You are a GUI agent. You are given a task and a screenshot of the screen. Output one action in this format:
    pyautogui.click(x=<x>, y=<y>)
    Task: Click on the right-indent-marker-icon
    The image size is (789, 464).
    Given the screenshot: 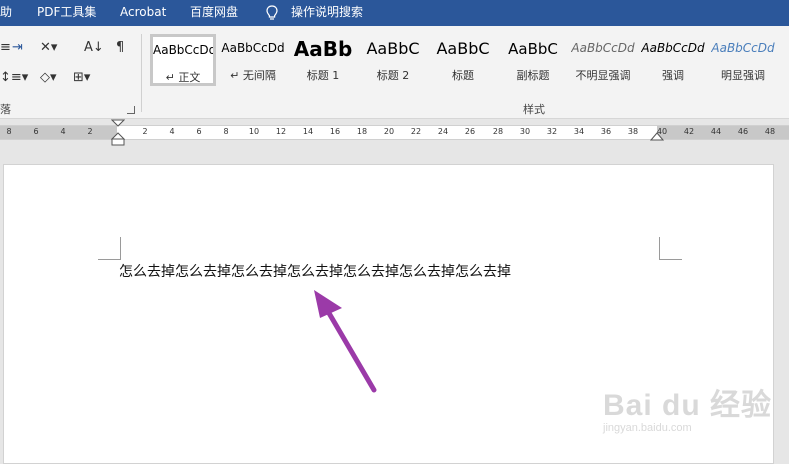 What is the action you would take?
    pyautogui.click(x=657, y=136)
    